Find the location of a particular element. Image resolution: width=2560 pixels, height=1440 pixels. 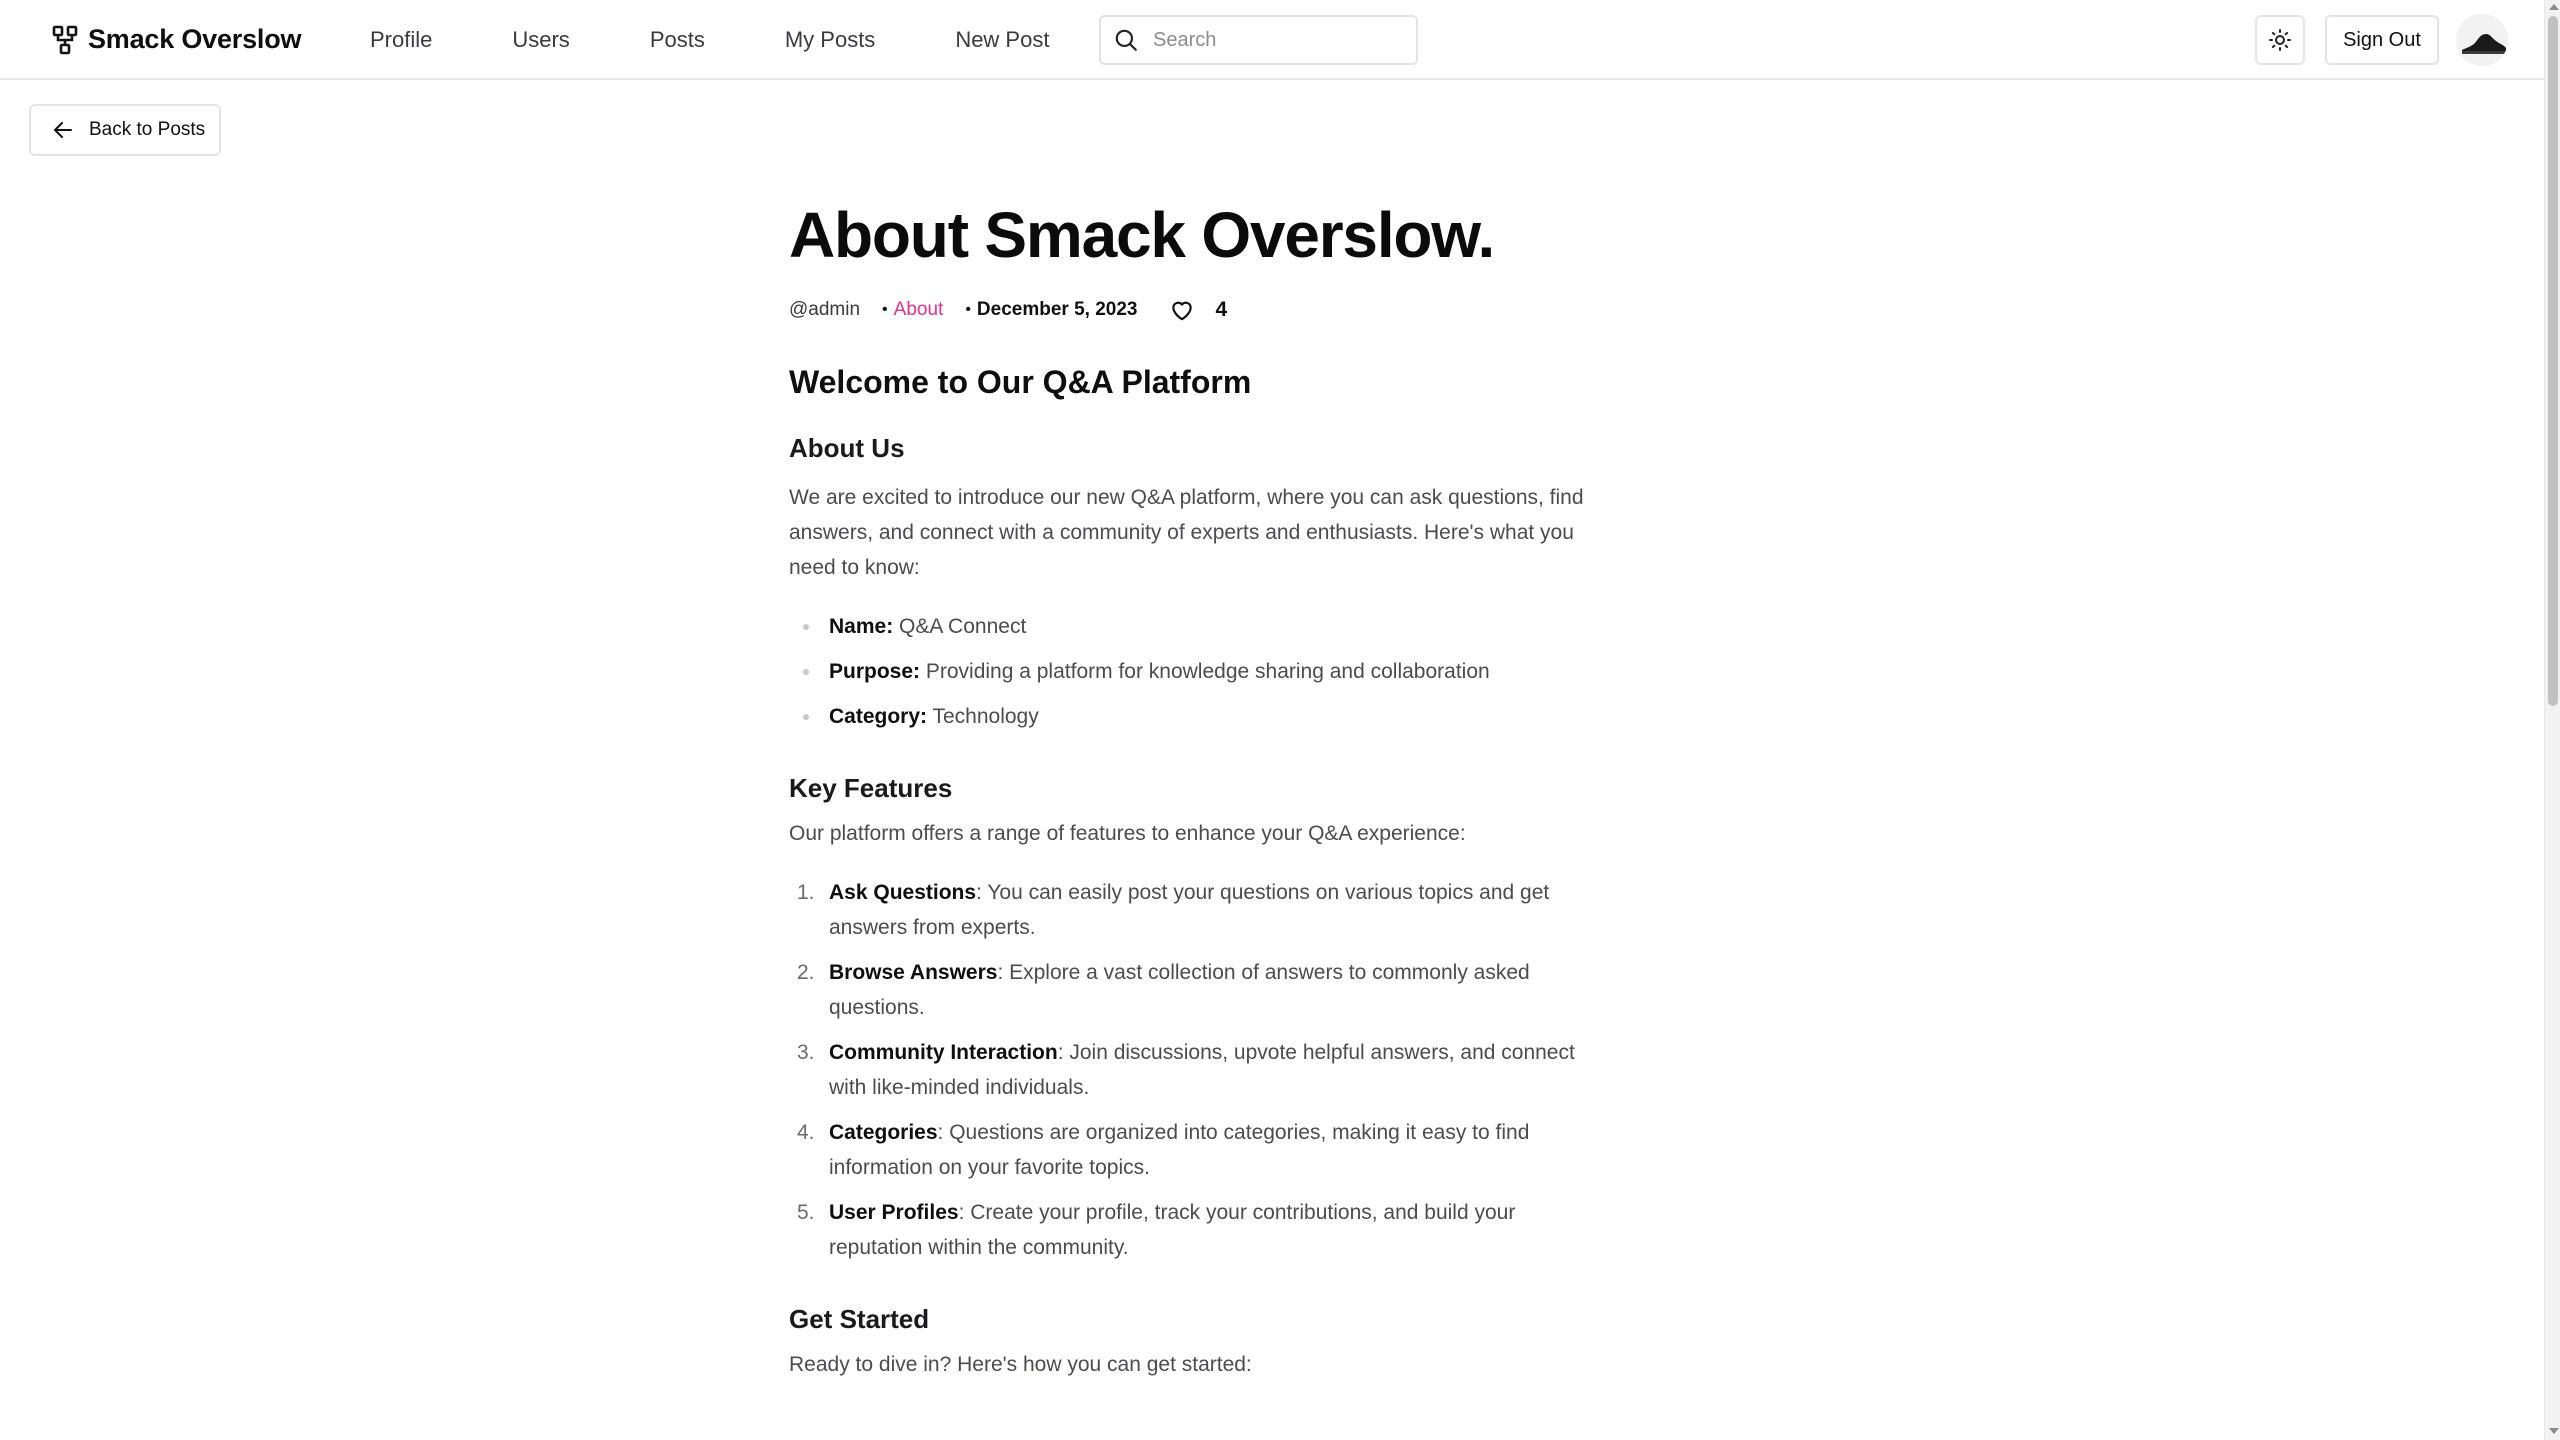

search-icon is located at coordinates (1126, 40).